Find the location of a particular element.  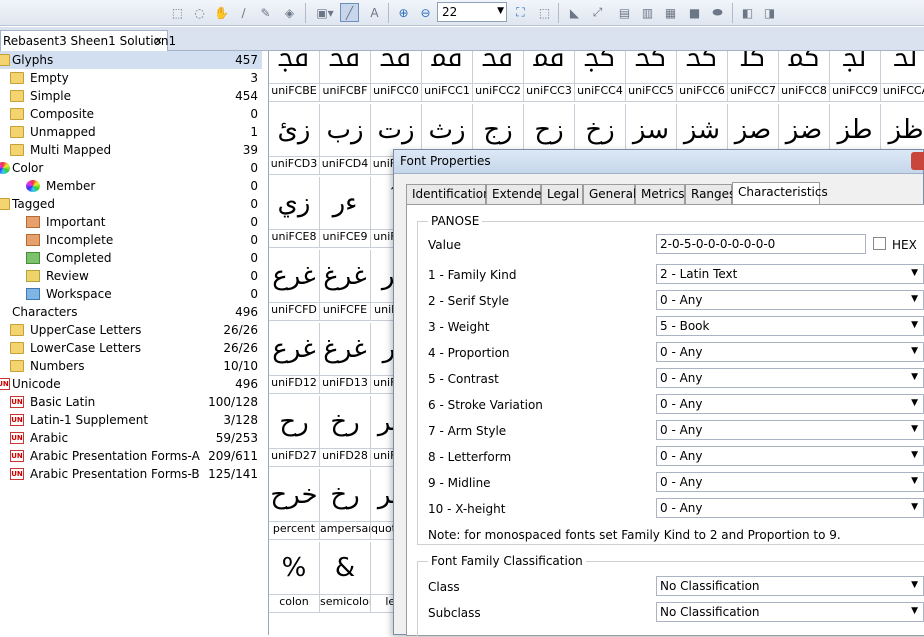

tree-item: Simple 454 is located at coordinates (131, 96).